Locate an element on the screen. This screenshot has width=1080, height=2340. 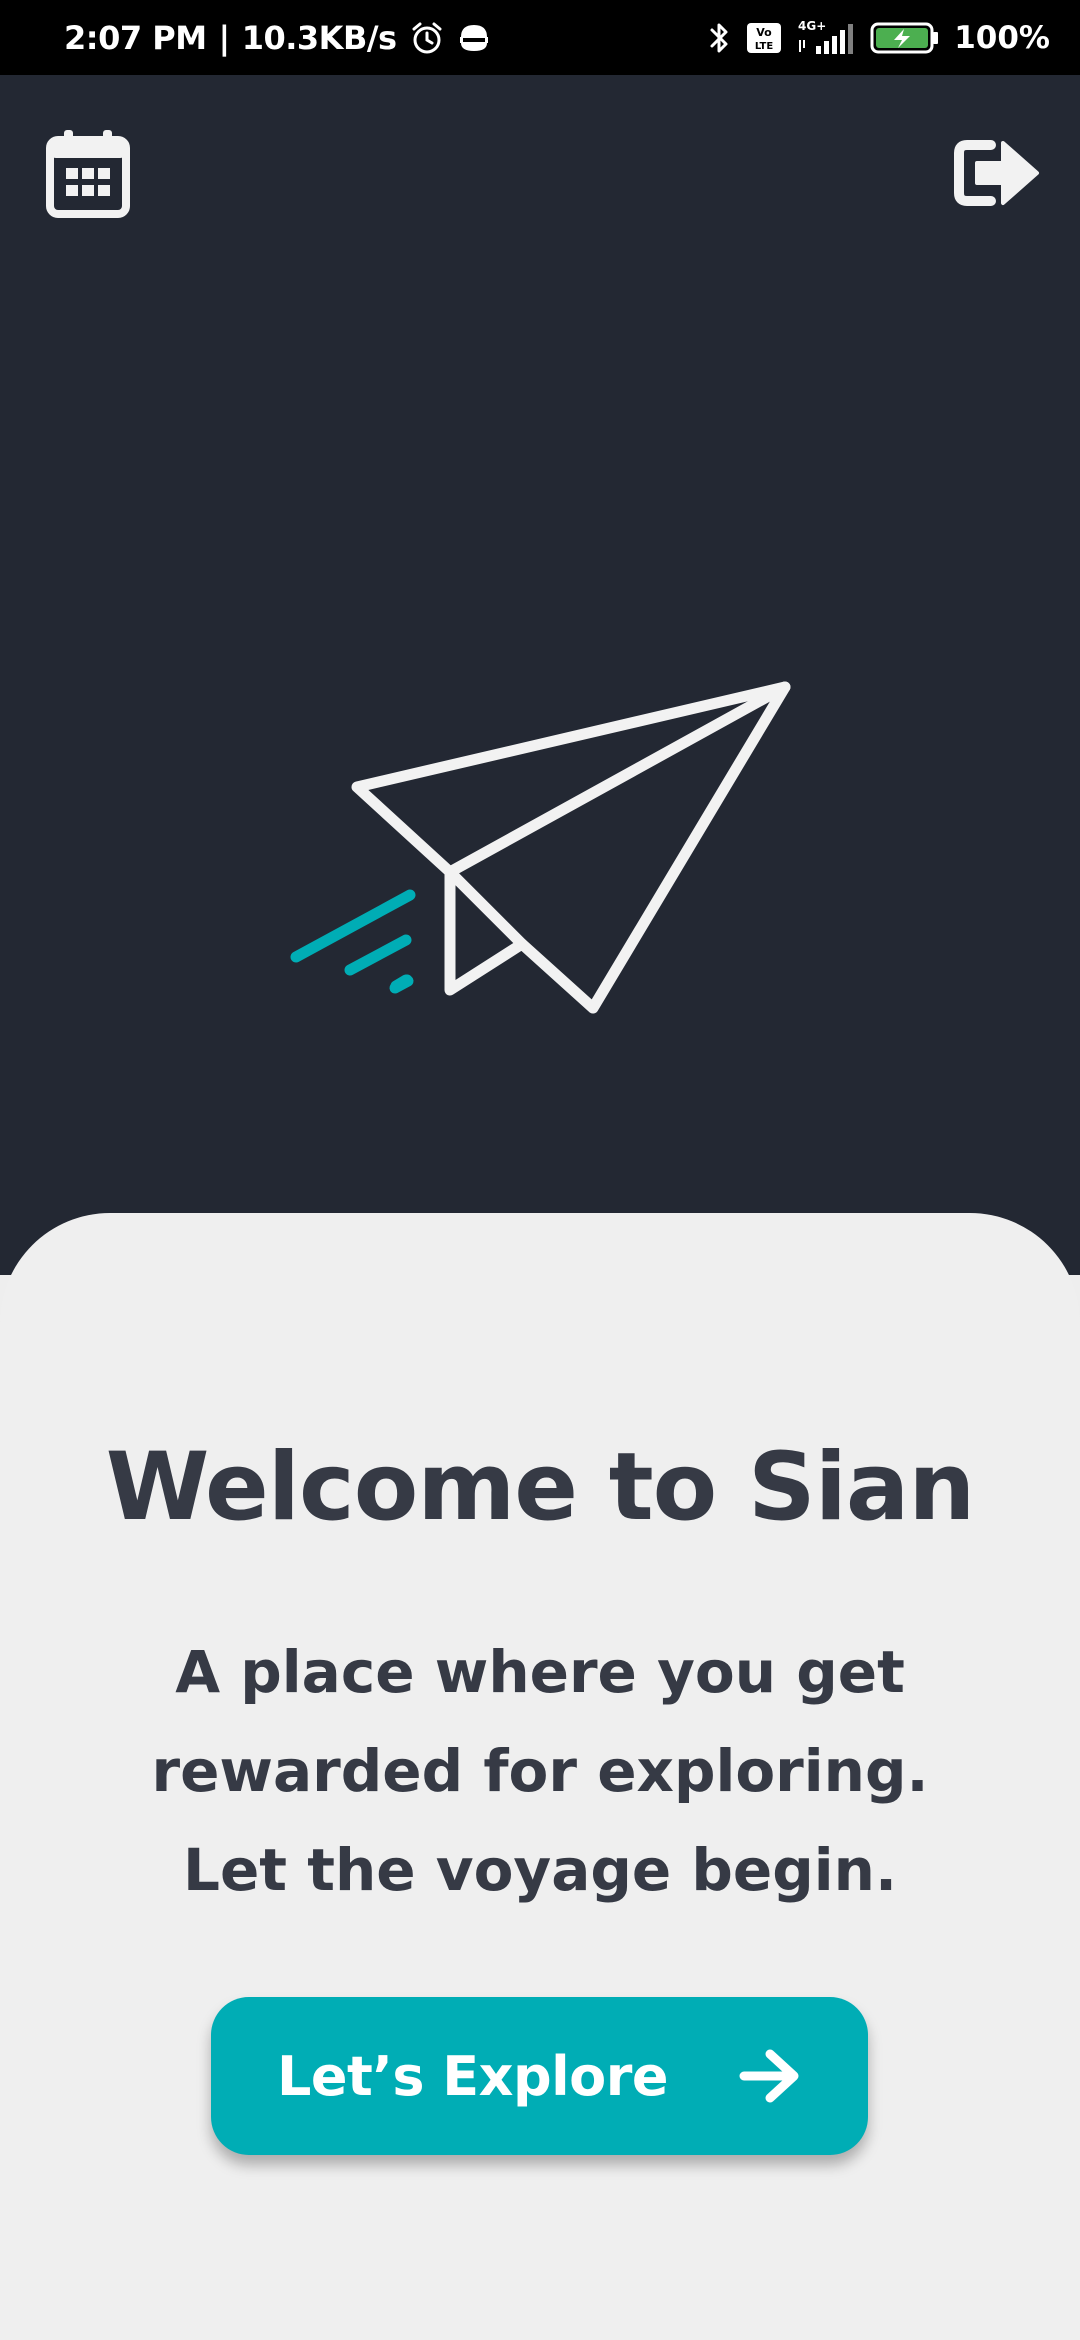
alarm-icon is located at coordinates (427, 38).